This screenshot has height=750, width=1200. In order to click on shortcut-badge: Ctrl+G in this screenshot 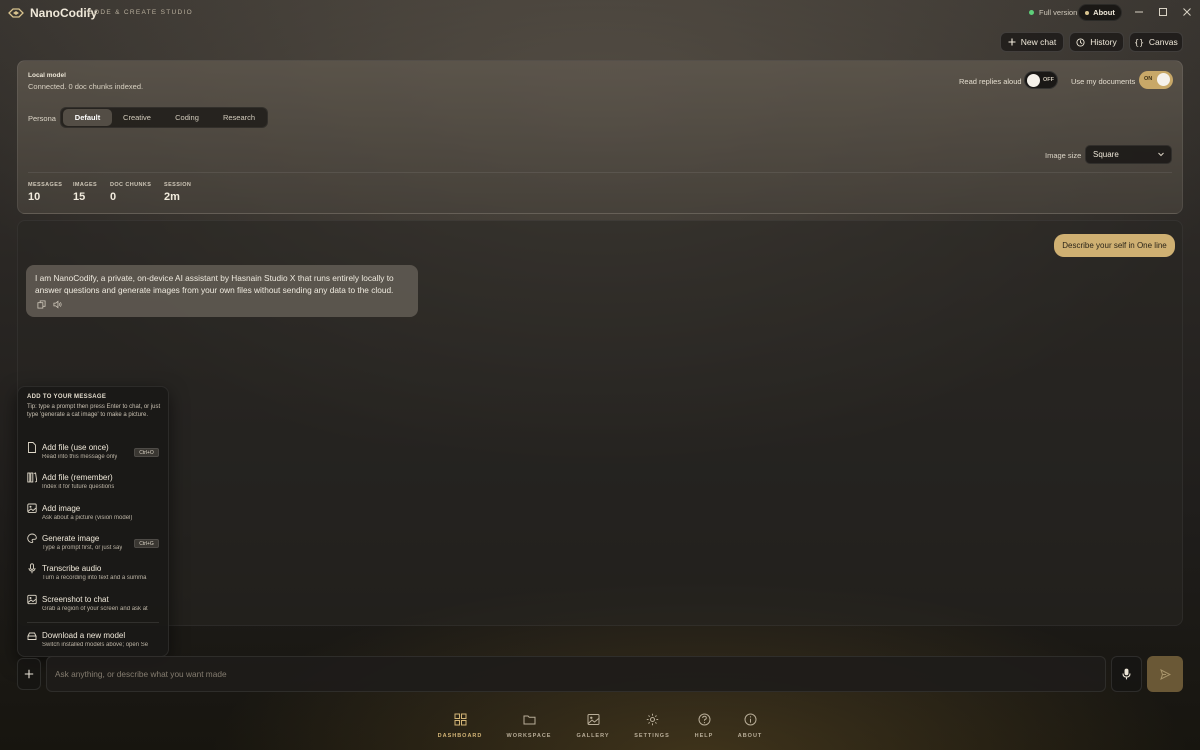, I will do `click(146, 543)`.